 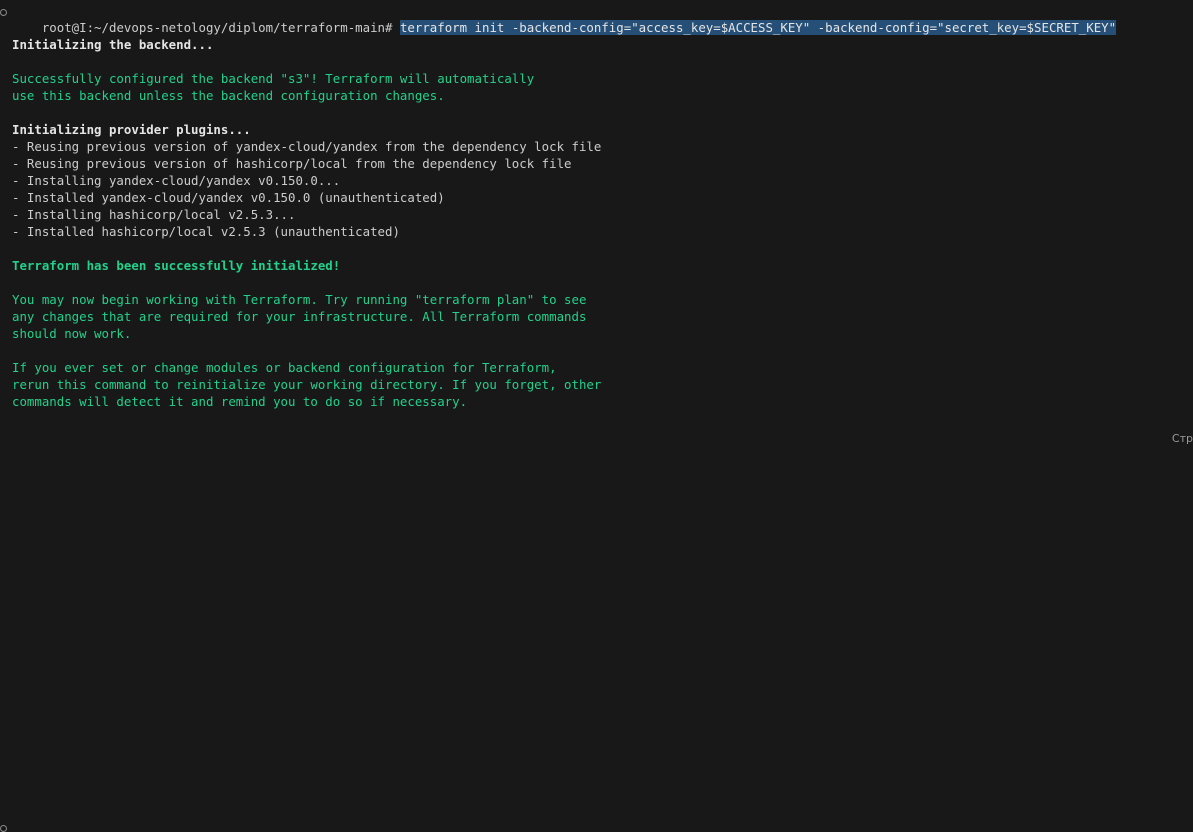 I want to click on status-bar-cursor-position: Стр, so click(x=1182, y=438).